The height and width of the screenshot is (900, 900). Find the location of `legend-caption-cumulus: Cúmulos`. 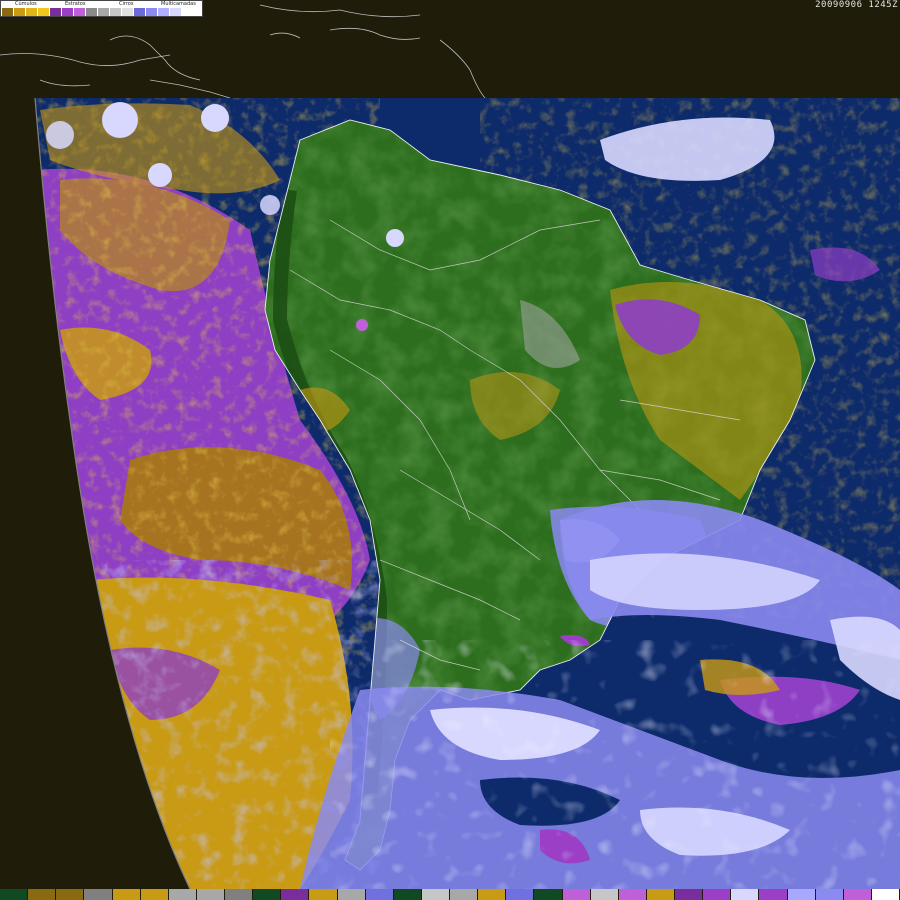

legend-caption-cumulus: Cúmulos is located at coordinates (26, 4).